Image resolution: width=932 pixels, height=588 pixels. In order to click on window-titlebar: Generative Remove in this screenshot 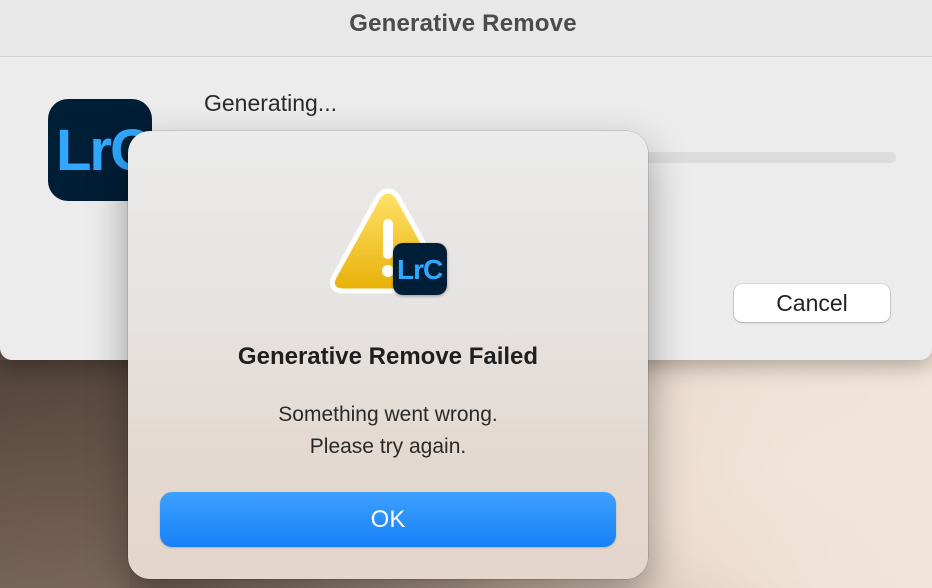, I will do `click(466, 28)`.